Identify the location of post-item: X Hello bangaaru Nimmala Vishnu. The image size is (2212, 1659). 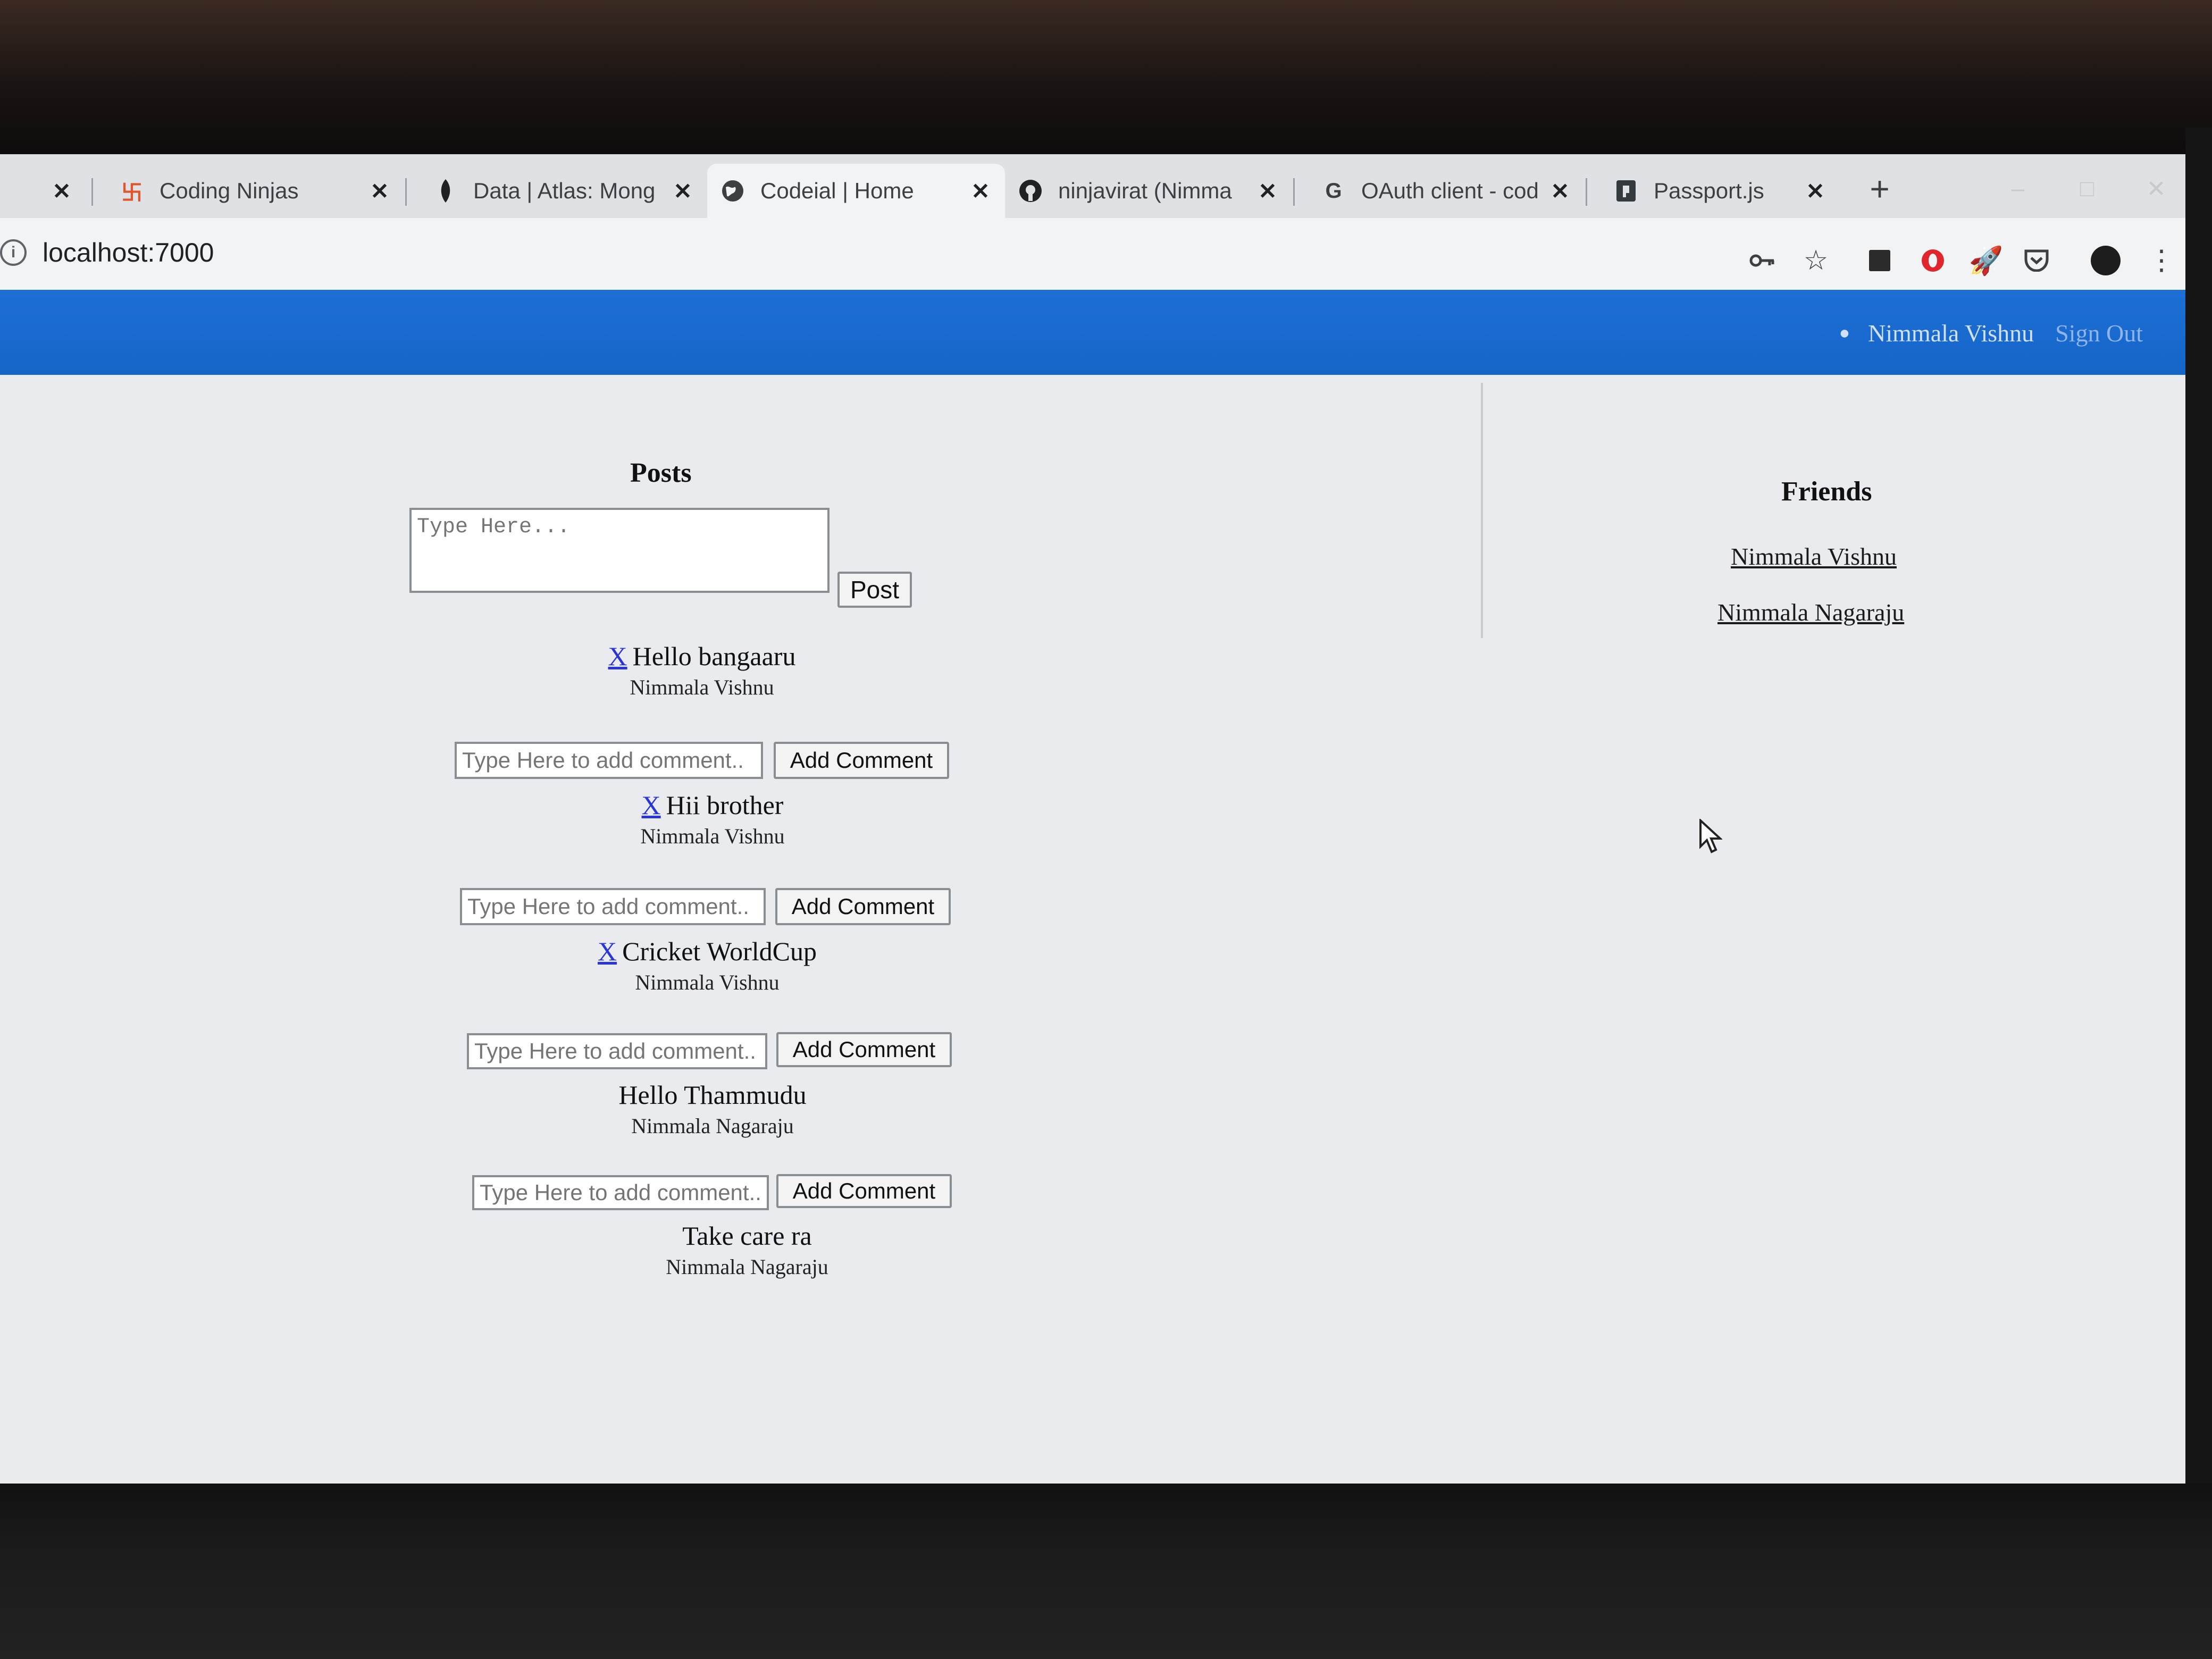
(702, 670).